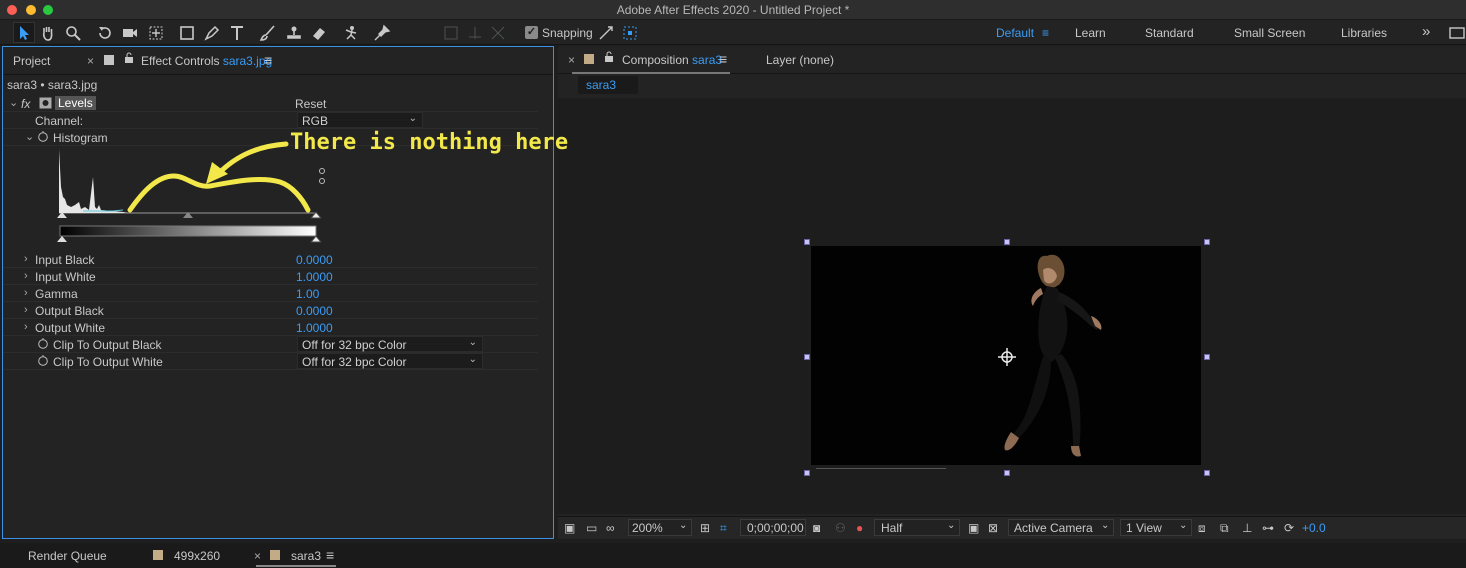 The height and width of the screenshot is (568, 1466). Describe the element at coordinates (1156, 527) in the screenshot. I see `view-layout-dropdown: 1 View ⌄` at that location.